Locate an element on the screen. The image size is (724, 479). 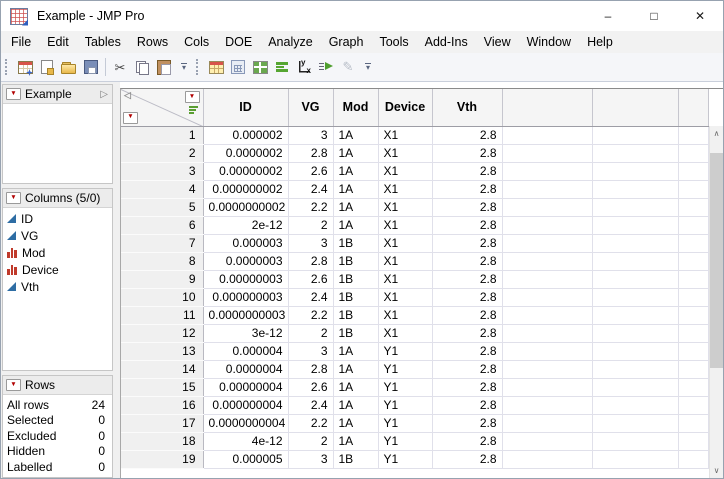
row-number: 13 is located at coordinates (162, 351).